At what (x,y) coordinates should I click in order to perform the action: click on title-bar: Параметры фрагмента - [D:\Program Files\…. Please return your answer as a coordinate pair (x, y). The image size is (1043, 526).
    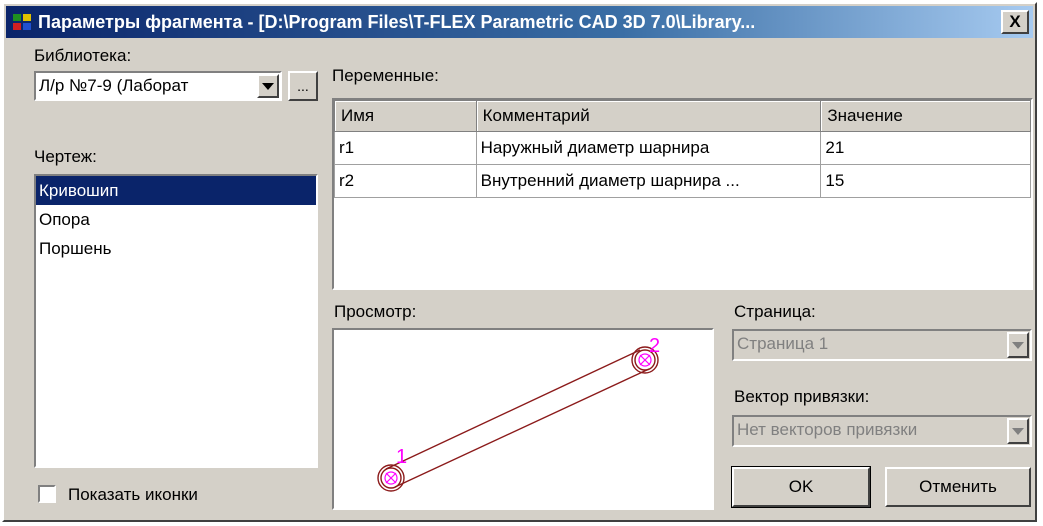
    Looking at the image, I should click on (519, 22).